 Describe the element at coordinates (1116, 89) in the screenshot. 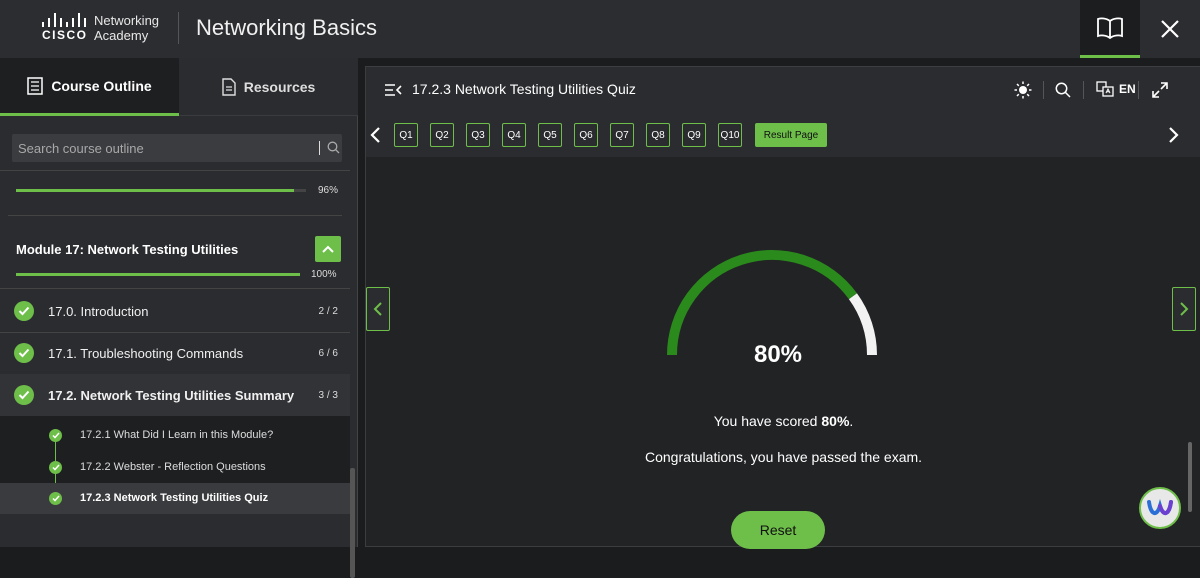

I see `language-selector: EN` at that location.